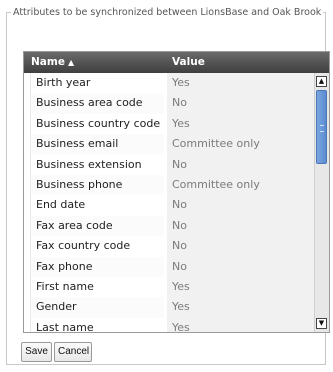 The width and height of the screenshot is (333, 372). I want to click on vertical-scrollbar: ▲ ▼, so click(321, 202).